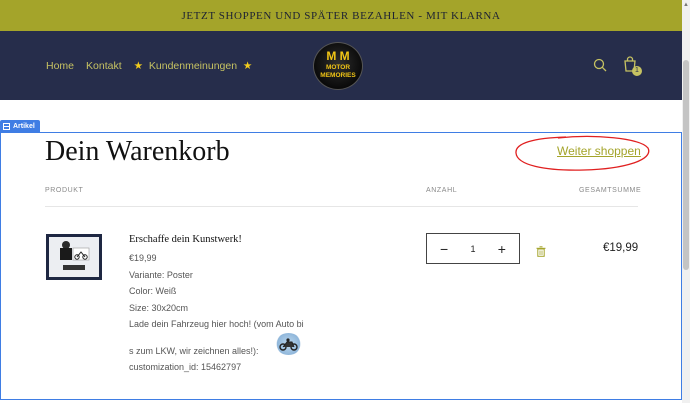 This screenshot has height=403, width=690. Describe the element at coordinates (60, 66) in the screenshot. I see `nav-home: Home` at that location.